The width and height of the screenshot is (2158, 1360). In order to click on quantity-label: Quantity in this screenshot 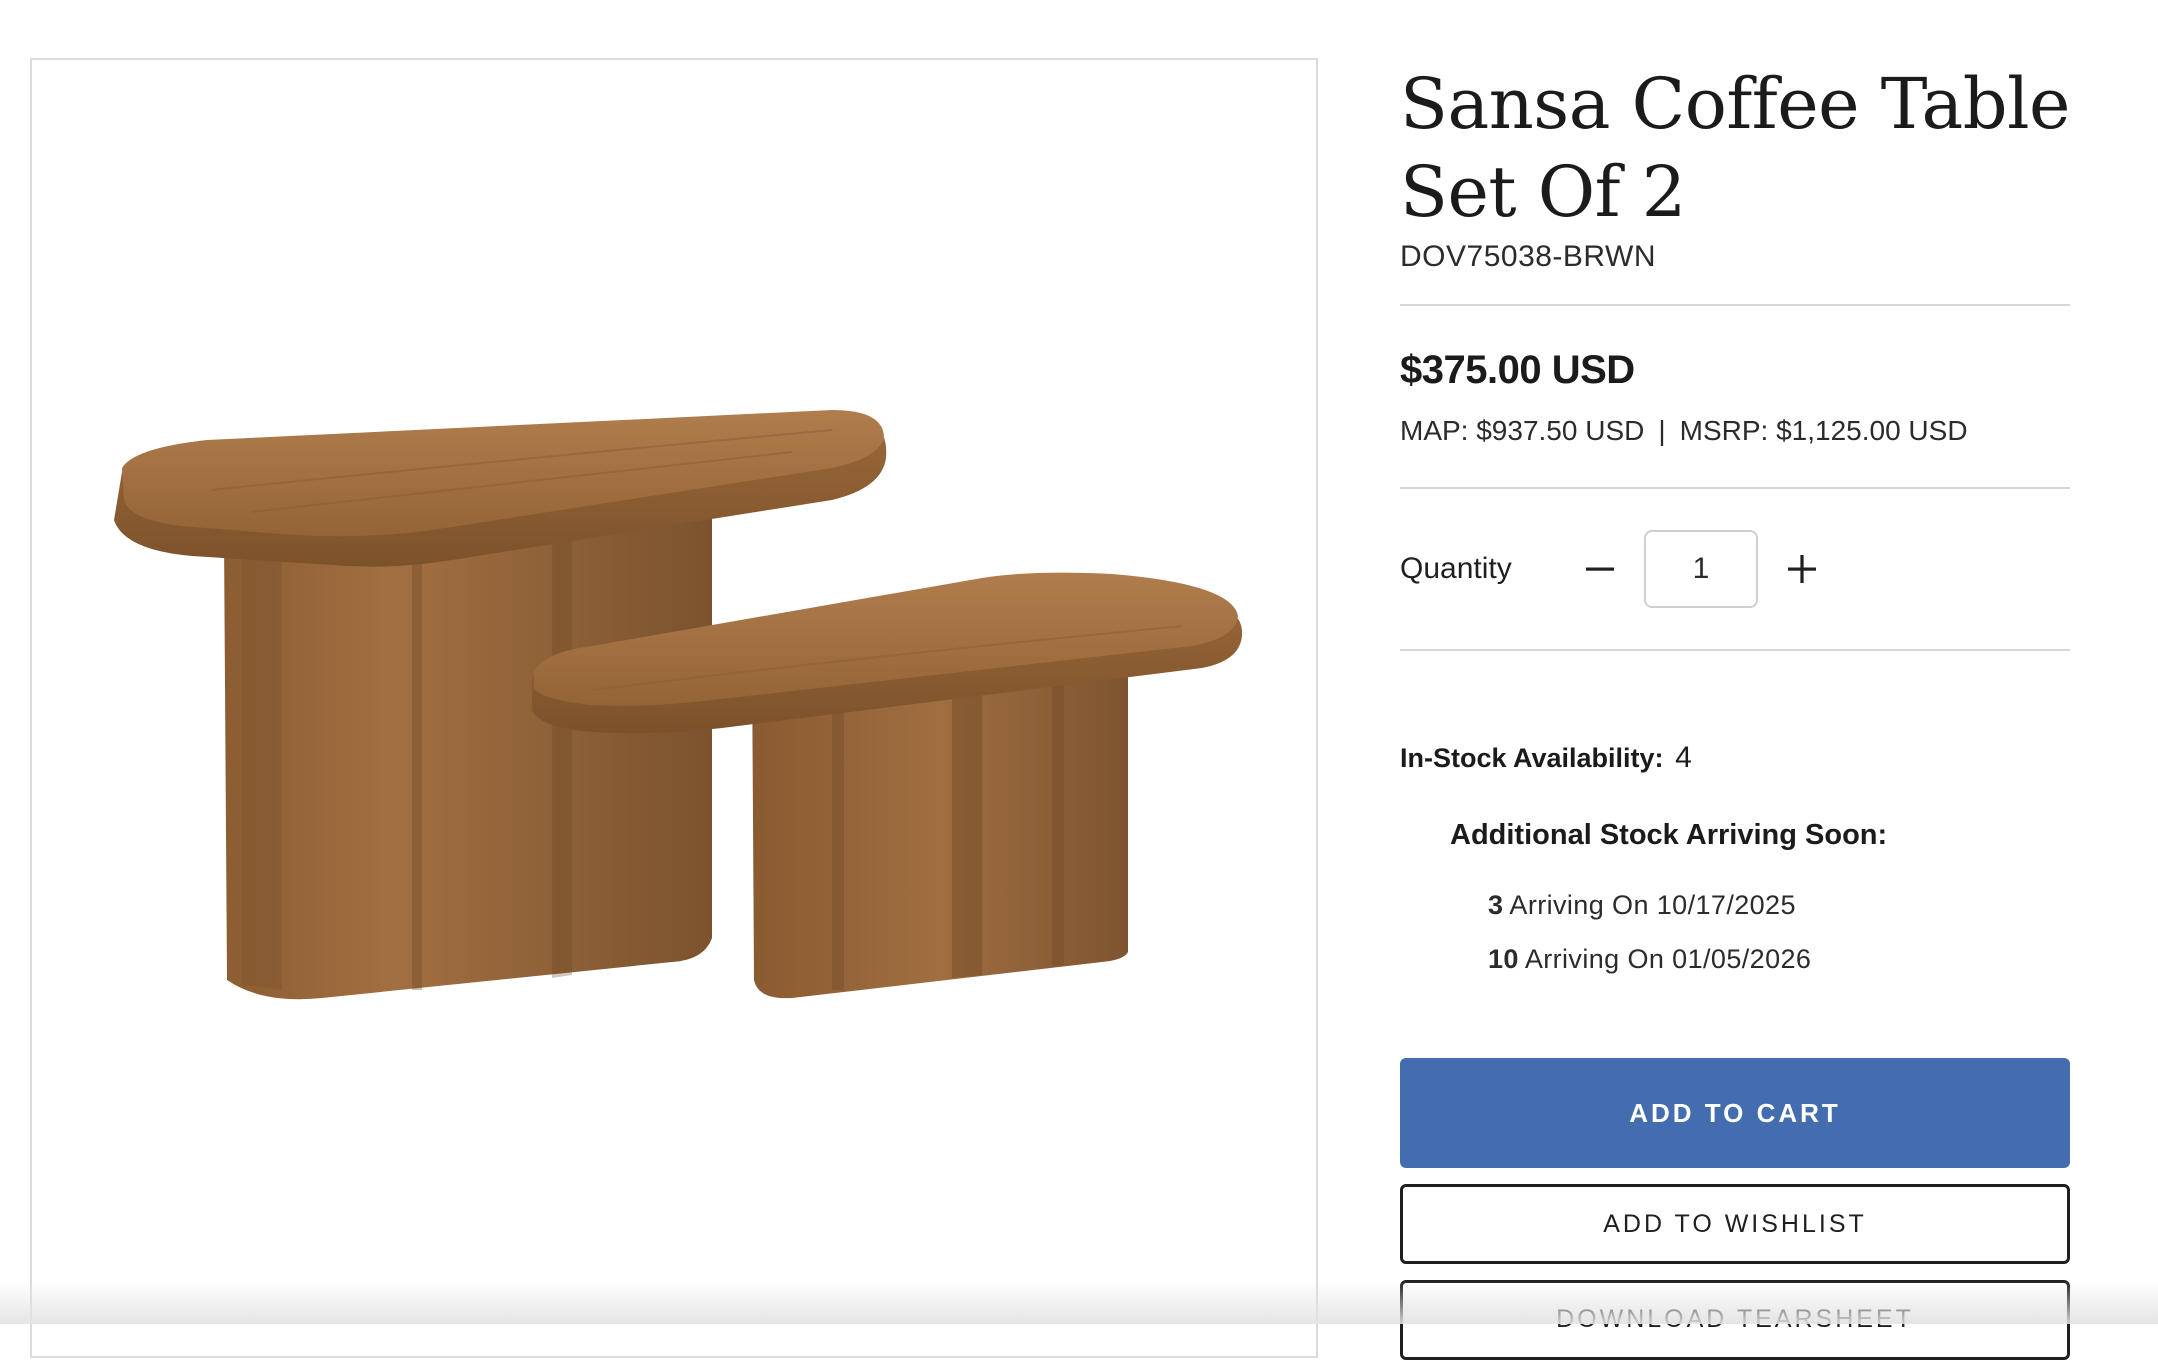, I will do `click(1456, 568)`.